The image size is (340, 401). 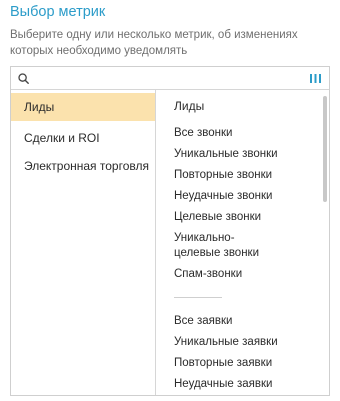 I want to click on metric-item: Уникальные звонки, so click(x=241, y=154).